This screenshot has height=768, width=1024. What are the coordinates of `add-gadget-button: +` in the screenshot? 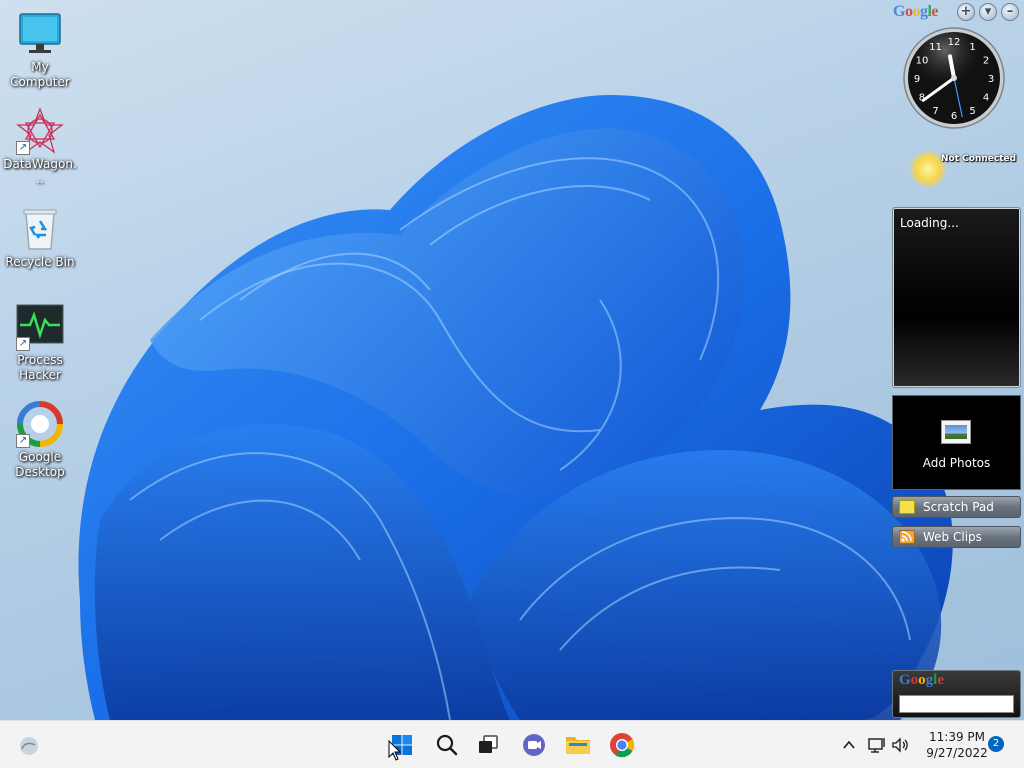 It's located at (966, 12).